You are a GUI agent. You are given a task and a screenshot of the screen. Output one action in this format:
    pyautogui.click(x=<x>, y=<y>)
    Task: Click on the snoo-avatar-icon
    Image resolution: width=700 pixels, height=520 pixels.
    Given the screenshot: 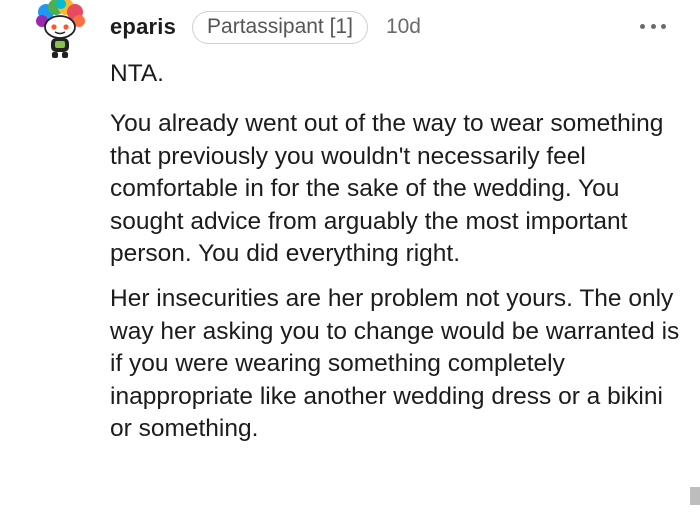 What is the action you would take?
    pyautogui.click(x=60, y=29)
    